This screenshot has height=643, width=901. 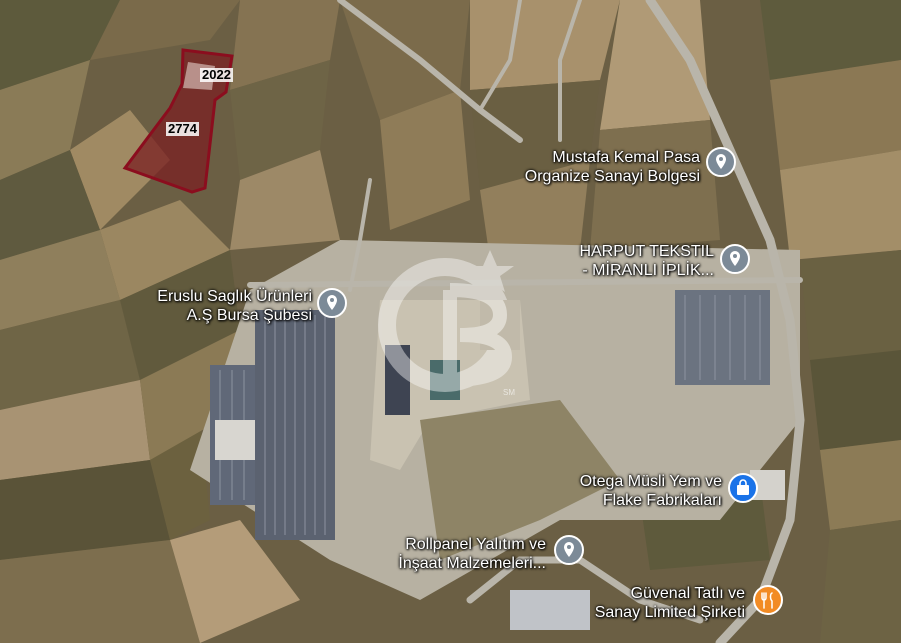 What do you see at coordinates (650, 481) in the screenshot?
I see `poi-name-line1: Otega Müsli Yem ve` at bounding box center [650, 481].